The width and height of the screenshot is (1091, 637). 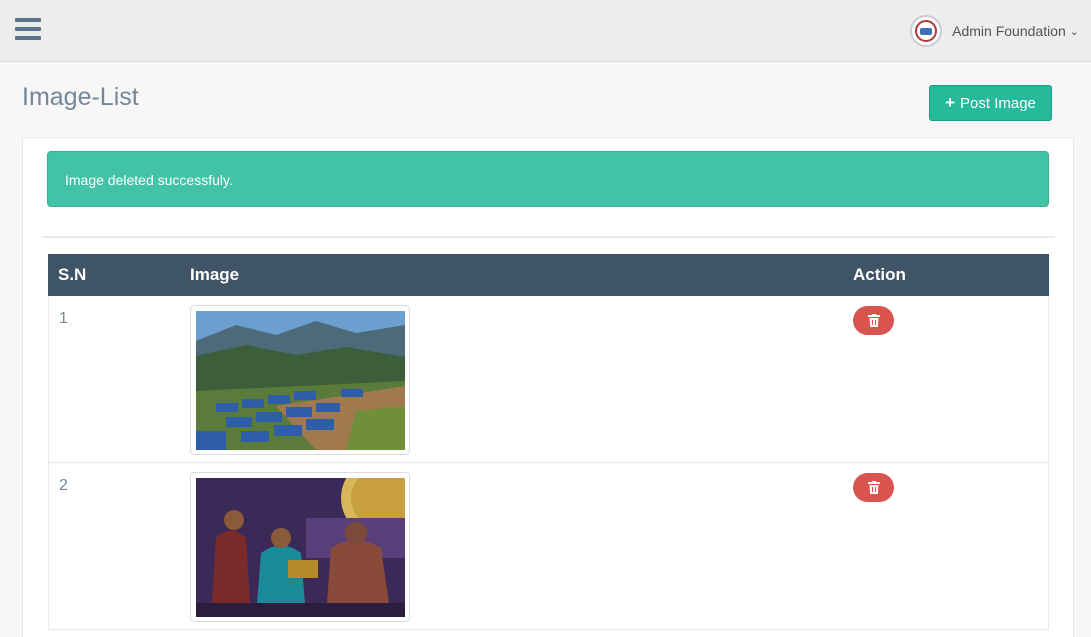 I want to click on header-action: Action, so click(x=879, y=274).